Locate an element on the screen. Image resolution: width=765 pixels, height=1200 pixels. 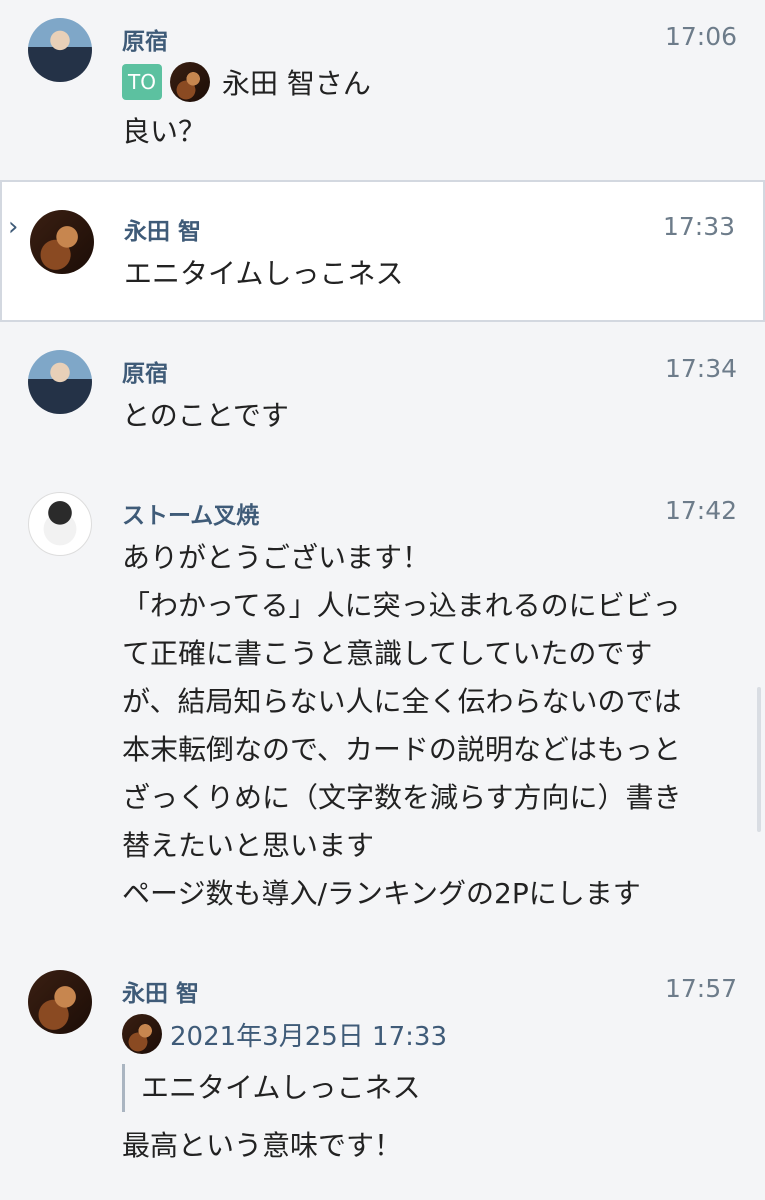
timestamp: 17:06 is located at coordinates (700, 36).